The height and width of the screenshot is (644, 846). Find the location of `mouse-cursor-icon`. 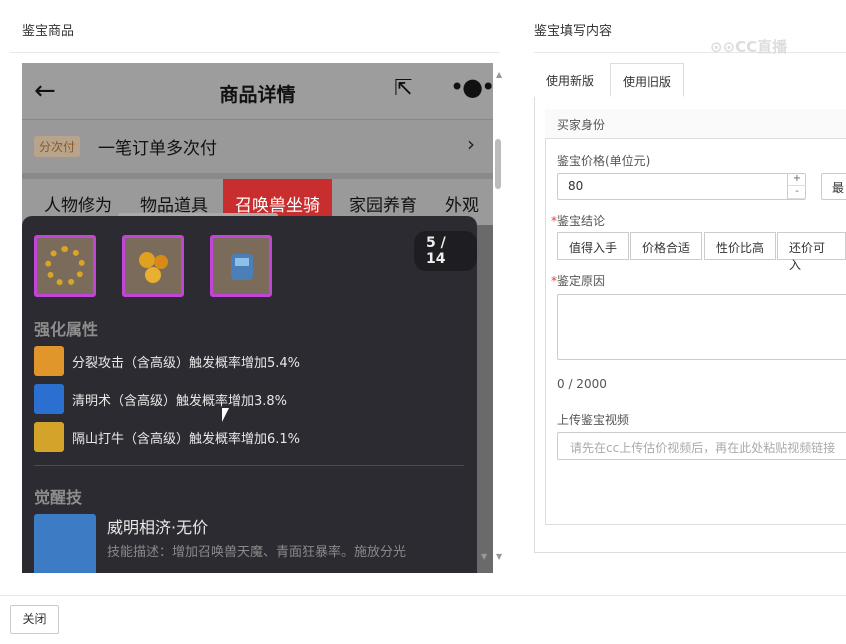

mouse-cursor-icon is located at coordinates (225, 415).